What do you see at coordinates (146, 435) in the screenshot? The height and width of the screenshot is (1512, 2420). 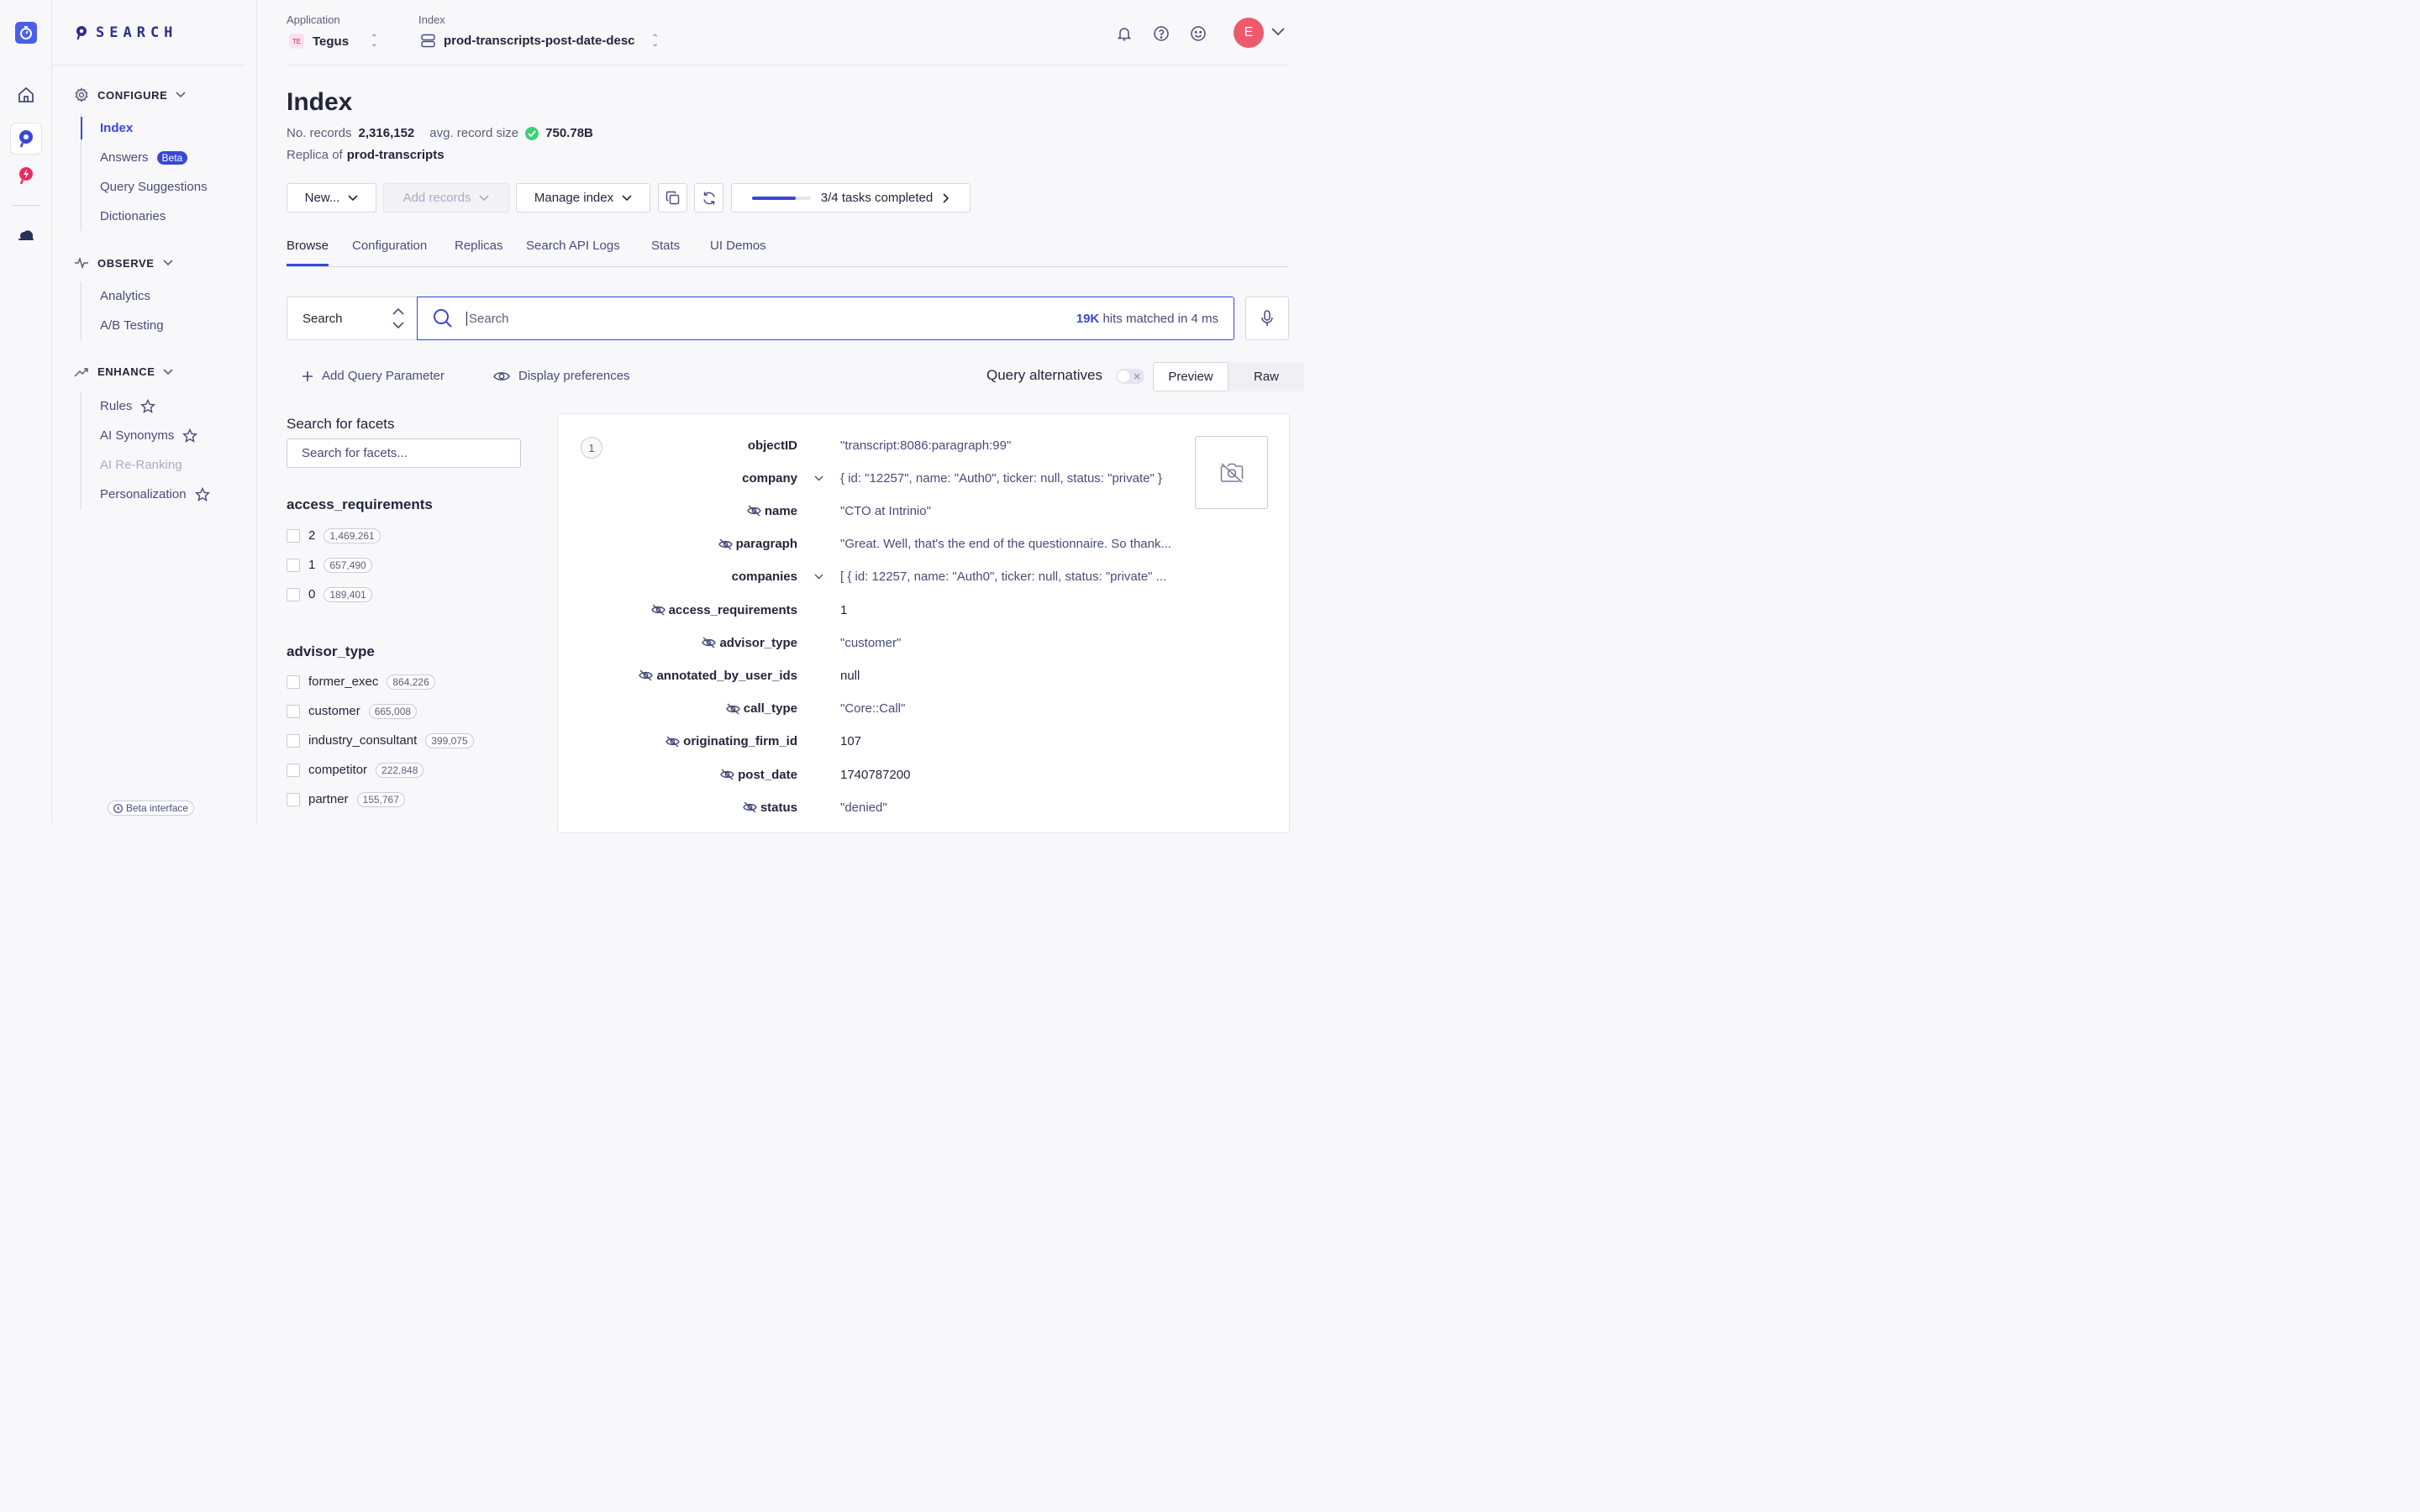 I see `sidebar-item-ai-synonyms: AI Synonyms` at bounding box center [146, 435].